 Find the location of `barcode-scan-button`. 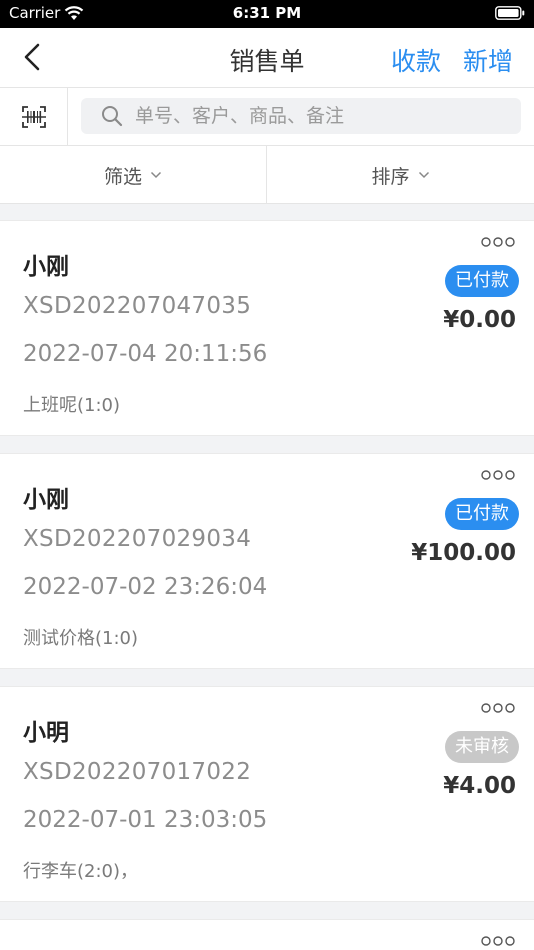

barcode-scan-button is located at coordinates (34, 117).